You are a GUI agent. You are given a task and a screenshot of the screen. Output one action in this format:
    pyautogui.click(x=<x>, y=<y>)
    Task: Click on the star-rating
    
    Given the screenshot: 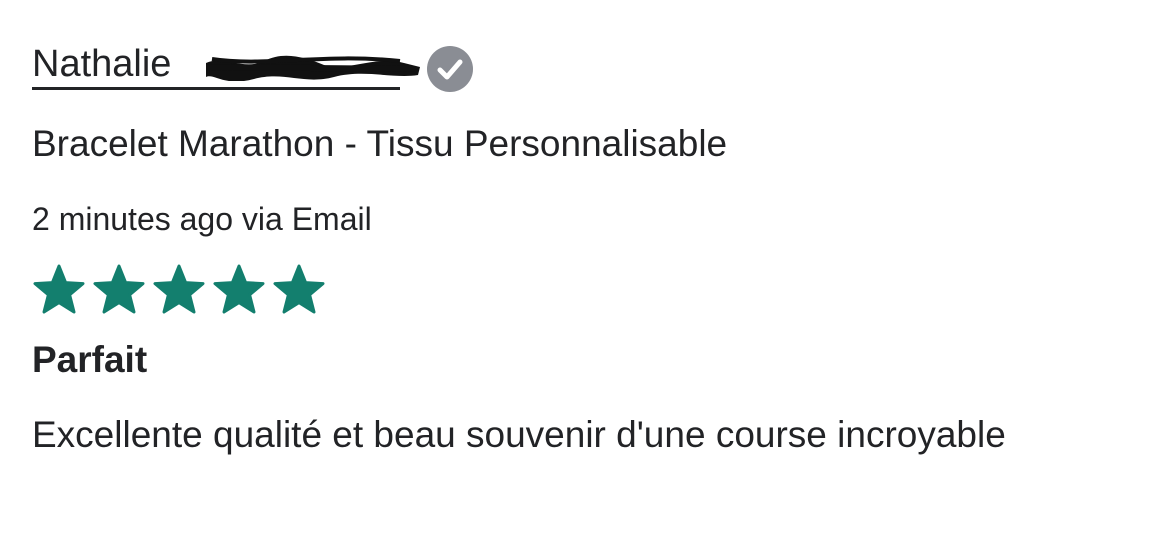 What is the action you would take?
    pyautogui.click(x=179, y=290)
    